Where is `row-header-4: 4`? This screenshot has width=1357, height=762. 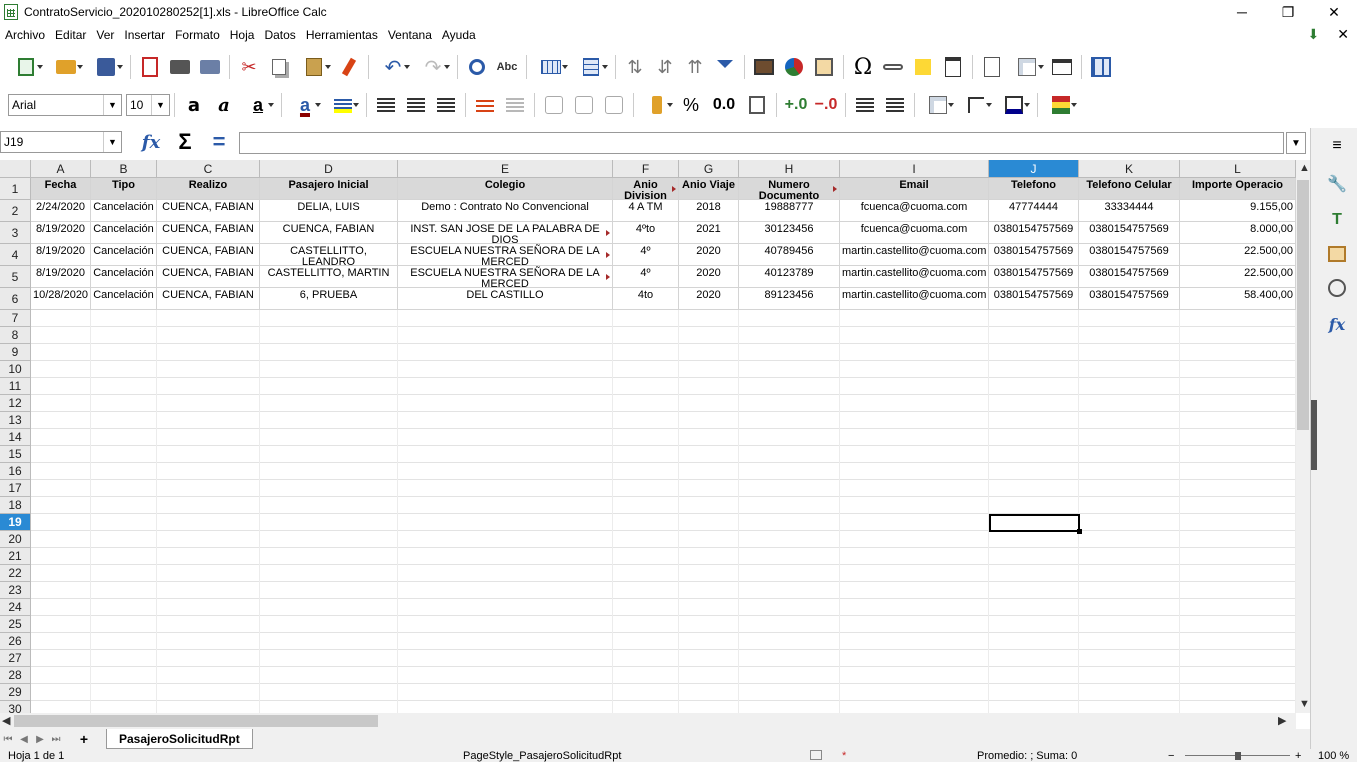 row-header-4: 4 is located at coordinates (15, 255).